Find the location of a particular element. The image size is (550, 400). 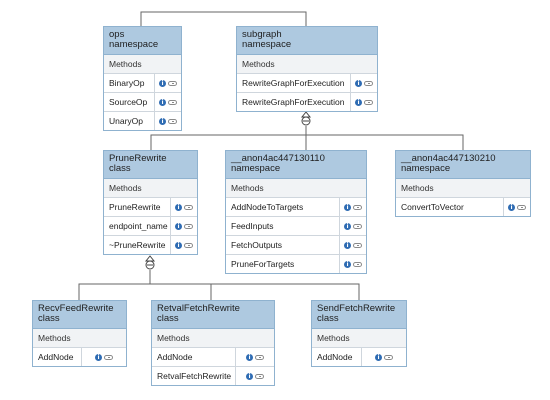

method-name: endpoint_name is located at coordinates (137, 226).